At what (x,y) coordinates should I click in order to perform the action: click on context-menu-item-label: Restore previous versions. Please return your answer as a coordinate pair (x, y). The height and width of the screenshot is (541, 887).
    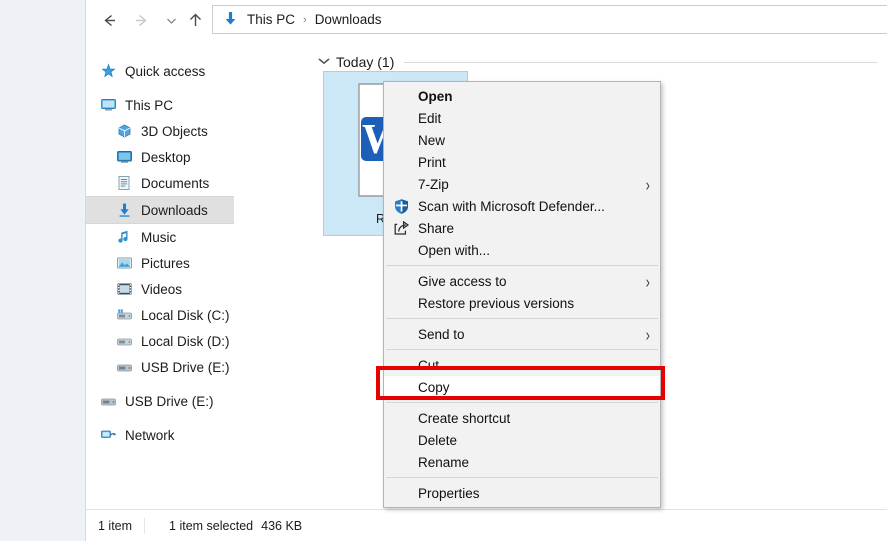
    Looking at the image, I should click on (496, 303).